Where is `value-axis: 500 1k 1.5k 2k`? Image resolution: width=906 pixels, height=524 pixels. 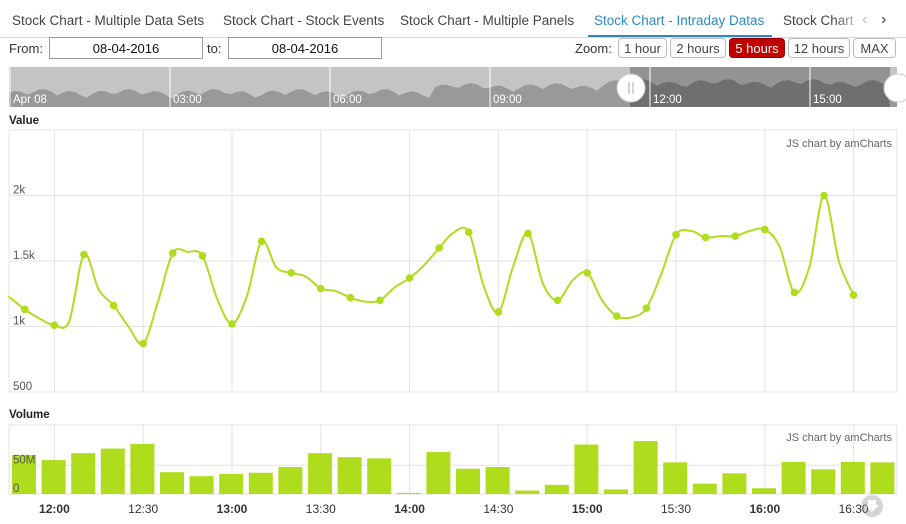 value-axis: 500 1k 1.5k 2k is located at coordinates (24, 289).